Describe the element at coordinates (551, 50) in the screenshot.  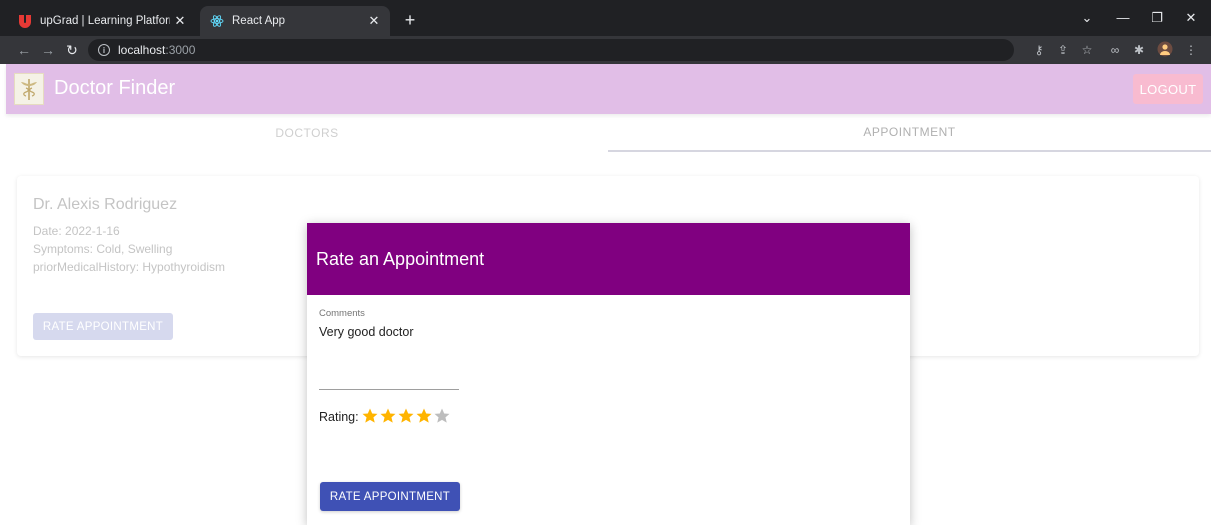
I see `url-input: i localhost :3000` at that location.